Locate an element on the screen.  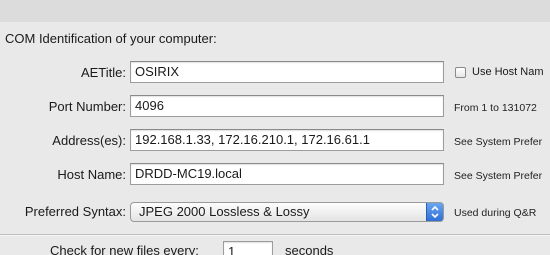
port-number-label: Port Number: is located at coordinates (87, 106).